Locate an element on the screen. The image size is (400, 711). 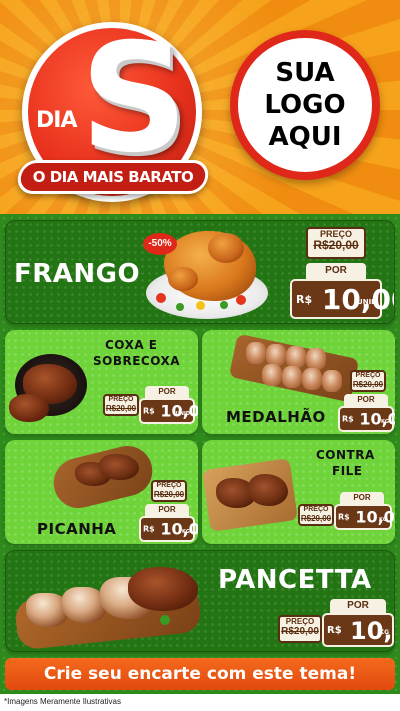
slogan-text: O DIA MAIS BARATO is located at coordinates (113, 177).